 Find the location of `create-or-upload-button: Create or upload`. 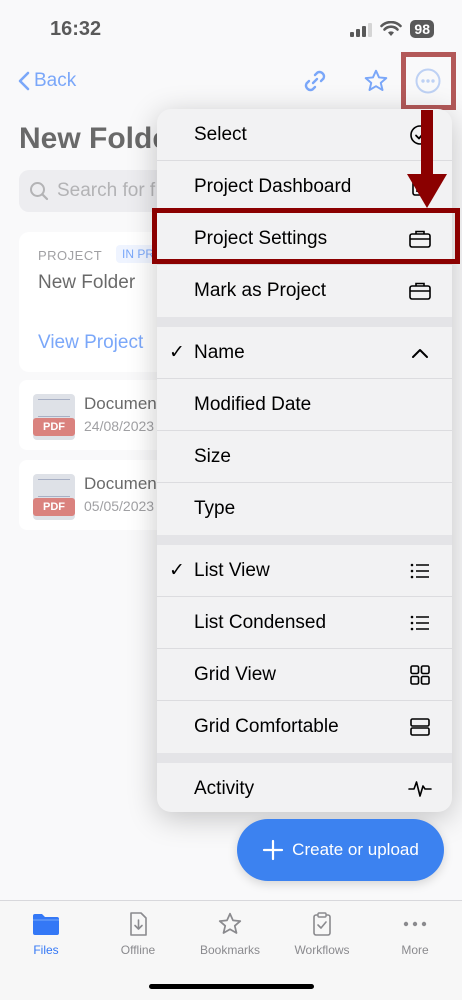

create-or-upload-button: Create or upload is located at coordinates (340, 850).